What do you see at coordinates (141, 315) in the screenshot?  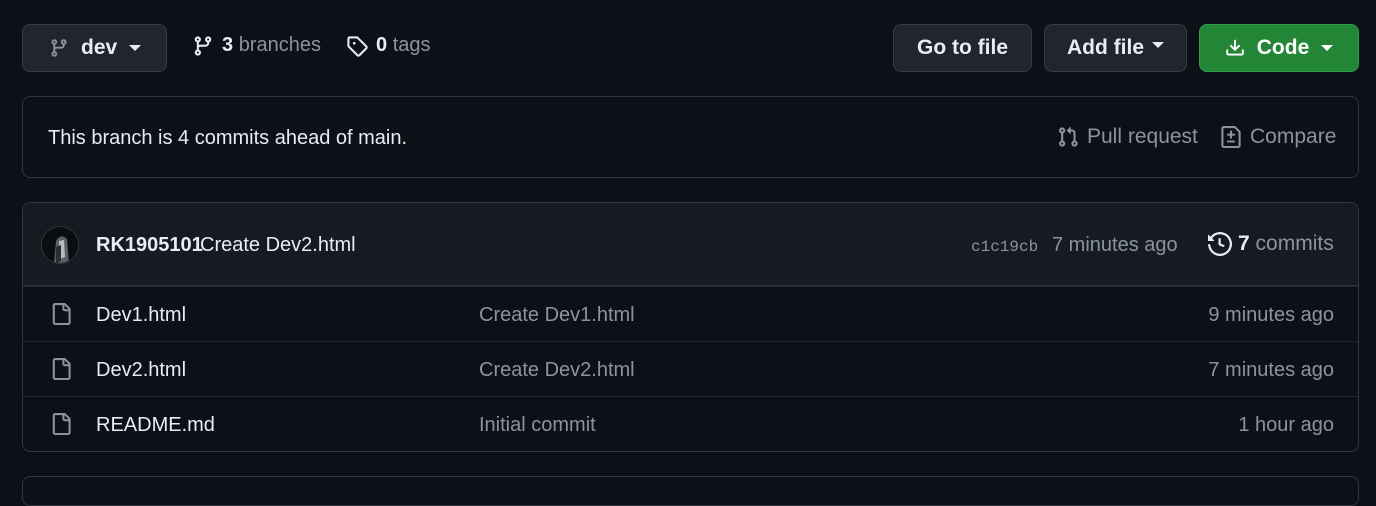 I see `file-name-link: Dev1.html` at bounding box center [141, 315].